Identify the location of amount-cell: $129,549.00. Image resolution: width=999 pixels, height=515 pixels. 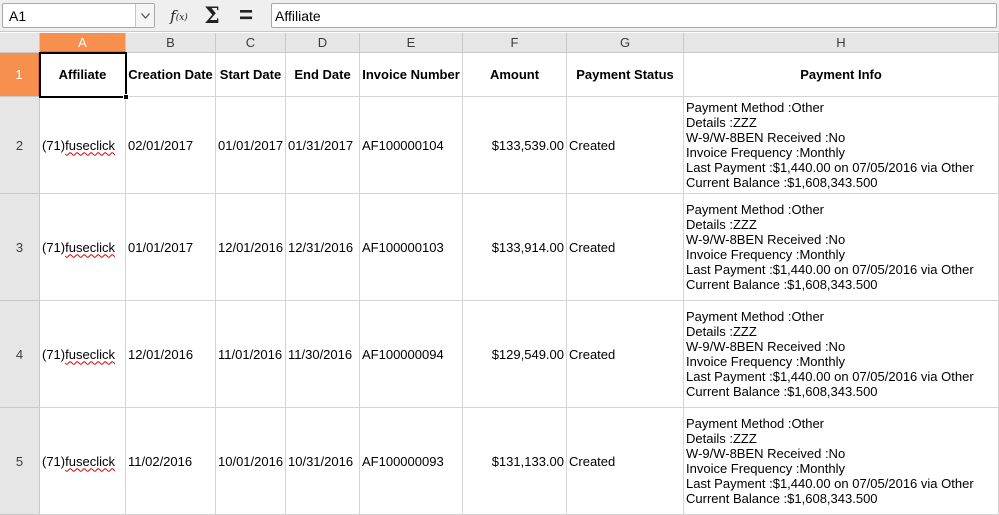
(515, 354).